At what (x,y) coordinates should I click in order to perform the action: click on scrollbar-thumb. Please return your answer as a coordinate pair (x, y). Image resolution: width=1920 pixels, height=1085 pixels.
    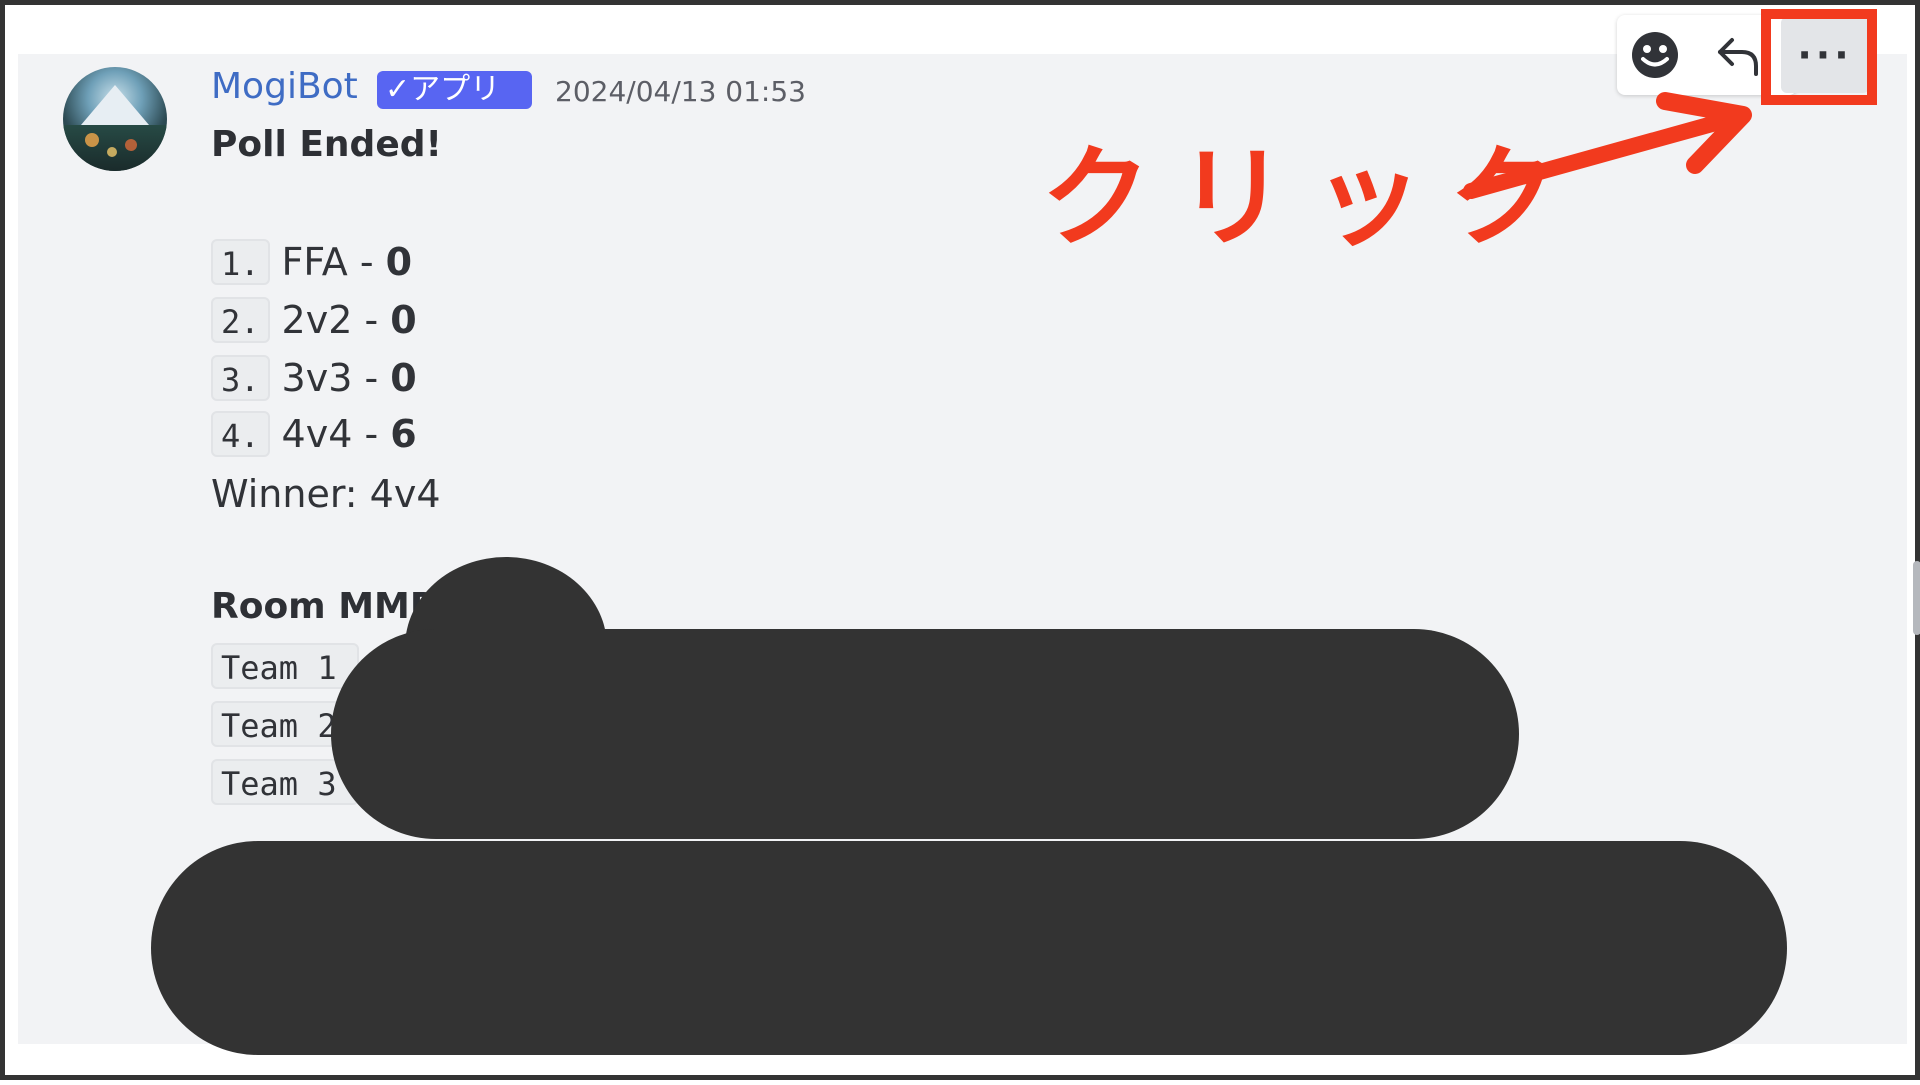
    Looking at the image, I should click on (1916, 598).